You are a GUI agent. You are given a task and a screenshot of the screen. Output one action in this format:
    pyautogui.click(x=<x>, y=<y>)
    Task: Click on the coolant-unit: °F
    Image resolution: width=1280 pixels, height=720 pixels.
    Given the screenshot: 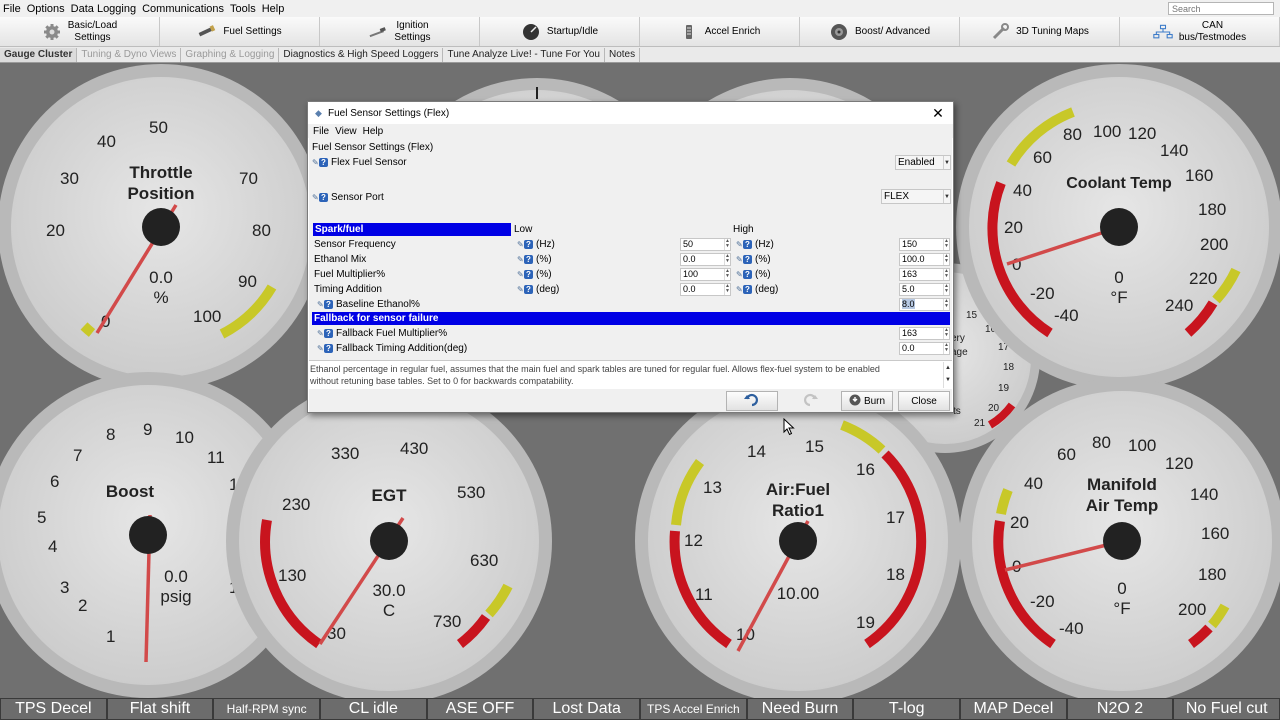 What is the action you would take?
    pyautogui.click(x=1118, y=297)
    